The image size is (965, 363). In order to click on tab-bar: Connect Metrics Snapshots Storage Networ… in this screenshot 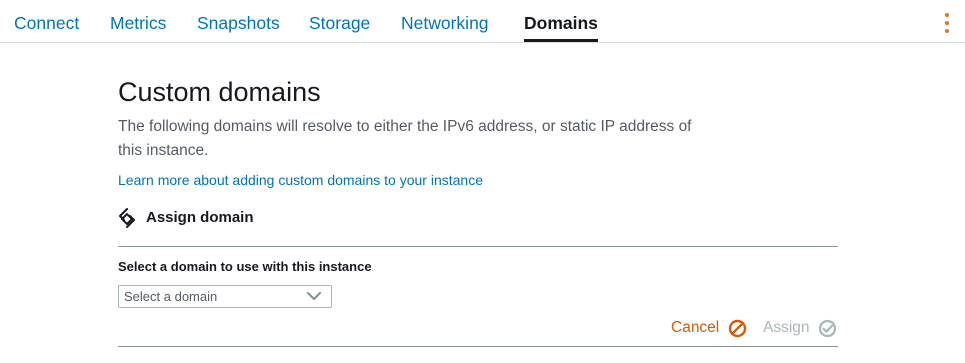, I will do `click(482, 21)`.